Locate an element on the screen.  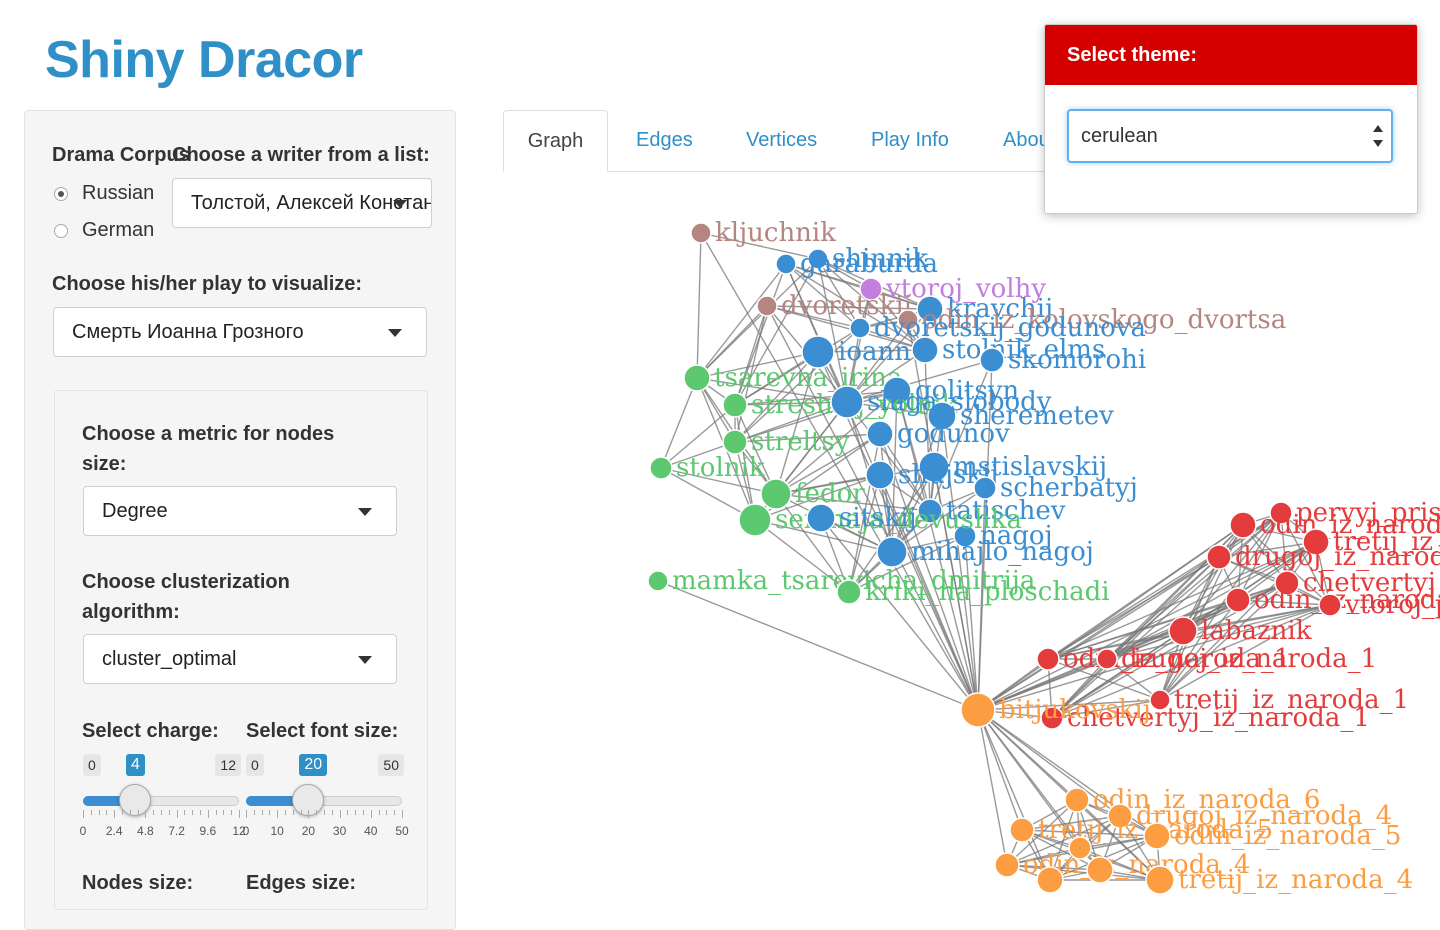
slider-tick-label: 50 is located at coordinates (402, 831).